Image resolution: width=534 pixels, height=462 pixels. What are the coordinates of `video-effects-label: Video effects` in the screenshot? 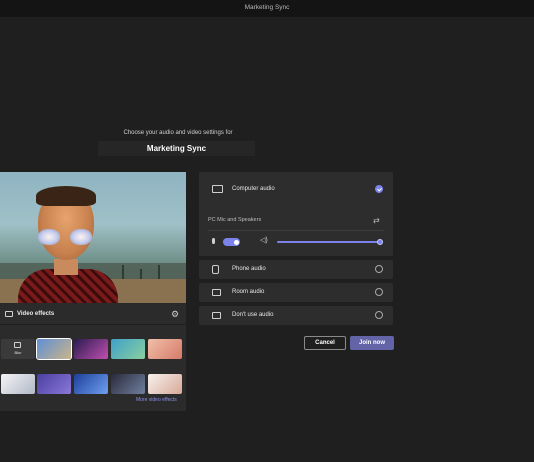 It's located at (36, 314).